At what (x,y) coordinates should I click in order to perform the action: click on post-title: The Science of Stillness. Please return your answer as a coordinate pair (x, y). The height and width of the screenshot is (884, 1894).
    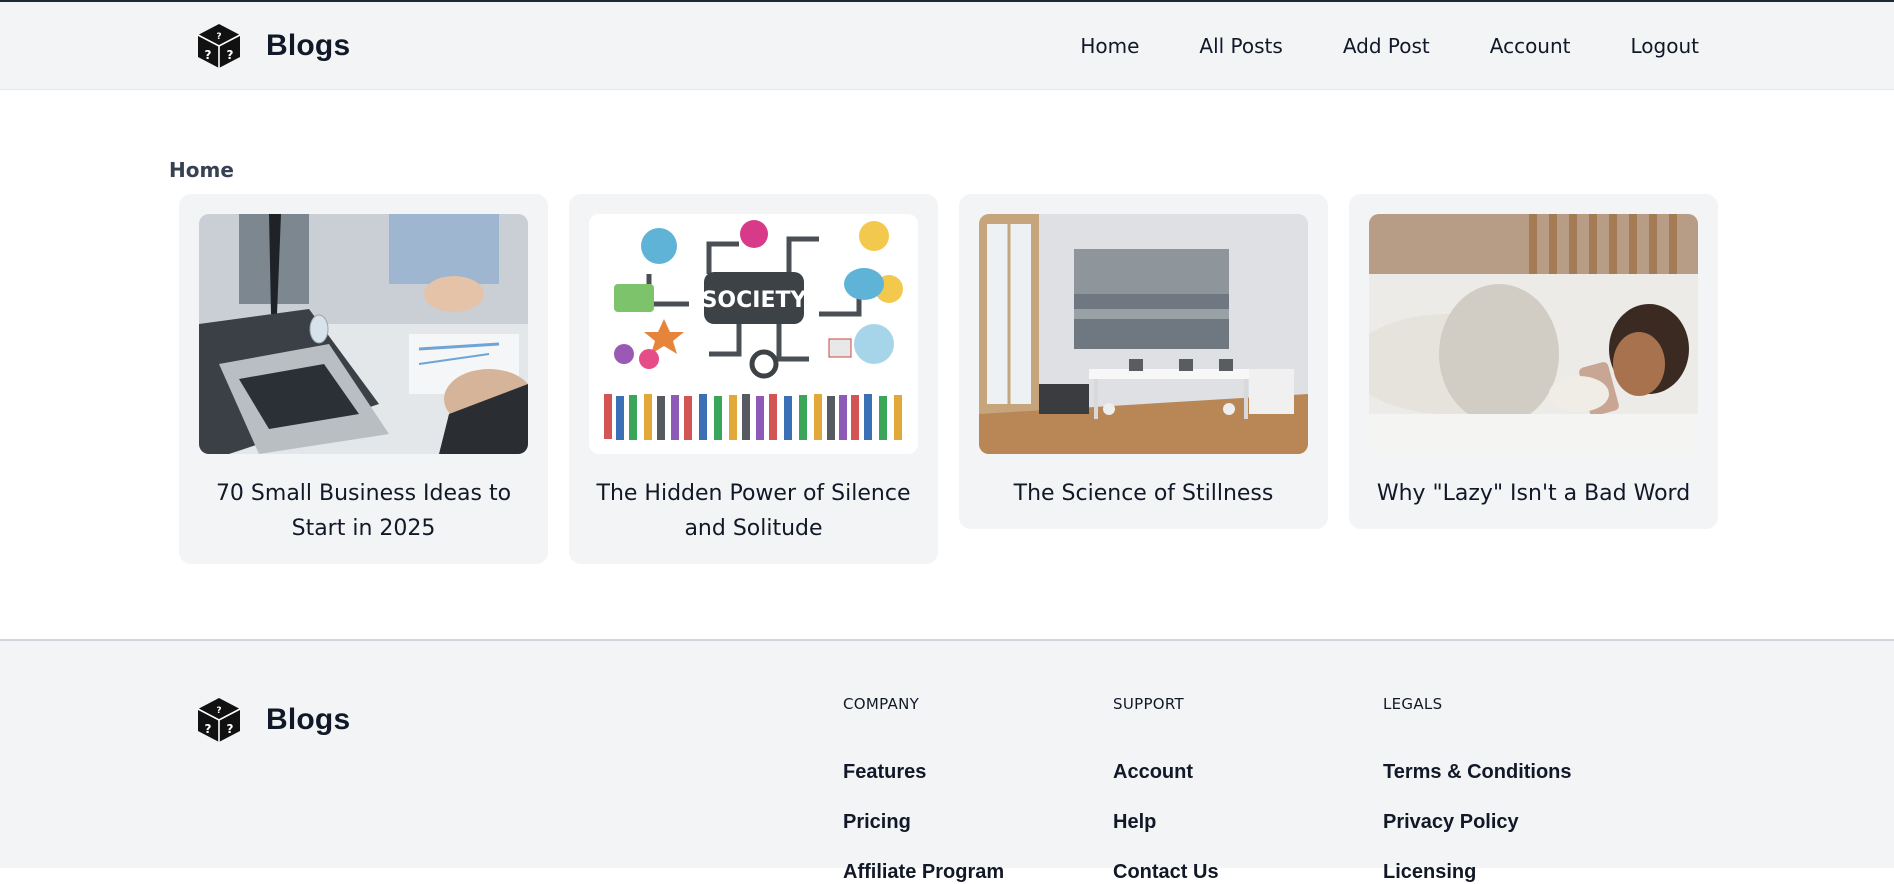
    Looking at the image, I should click on (1143, 493).